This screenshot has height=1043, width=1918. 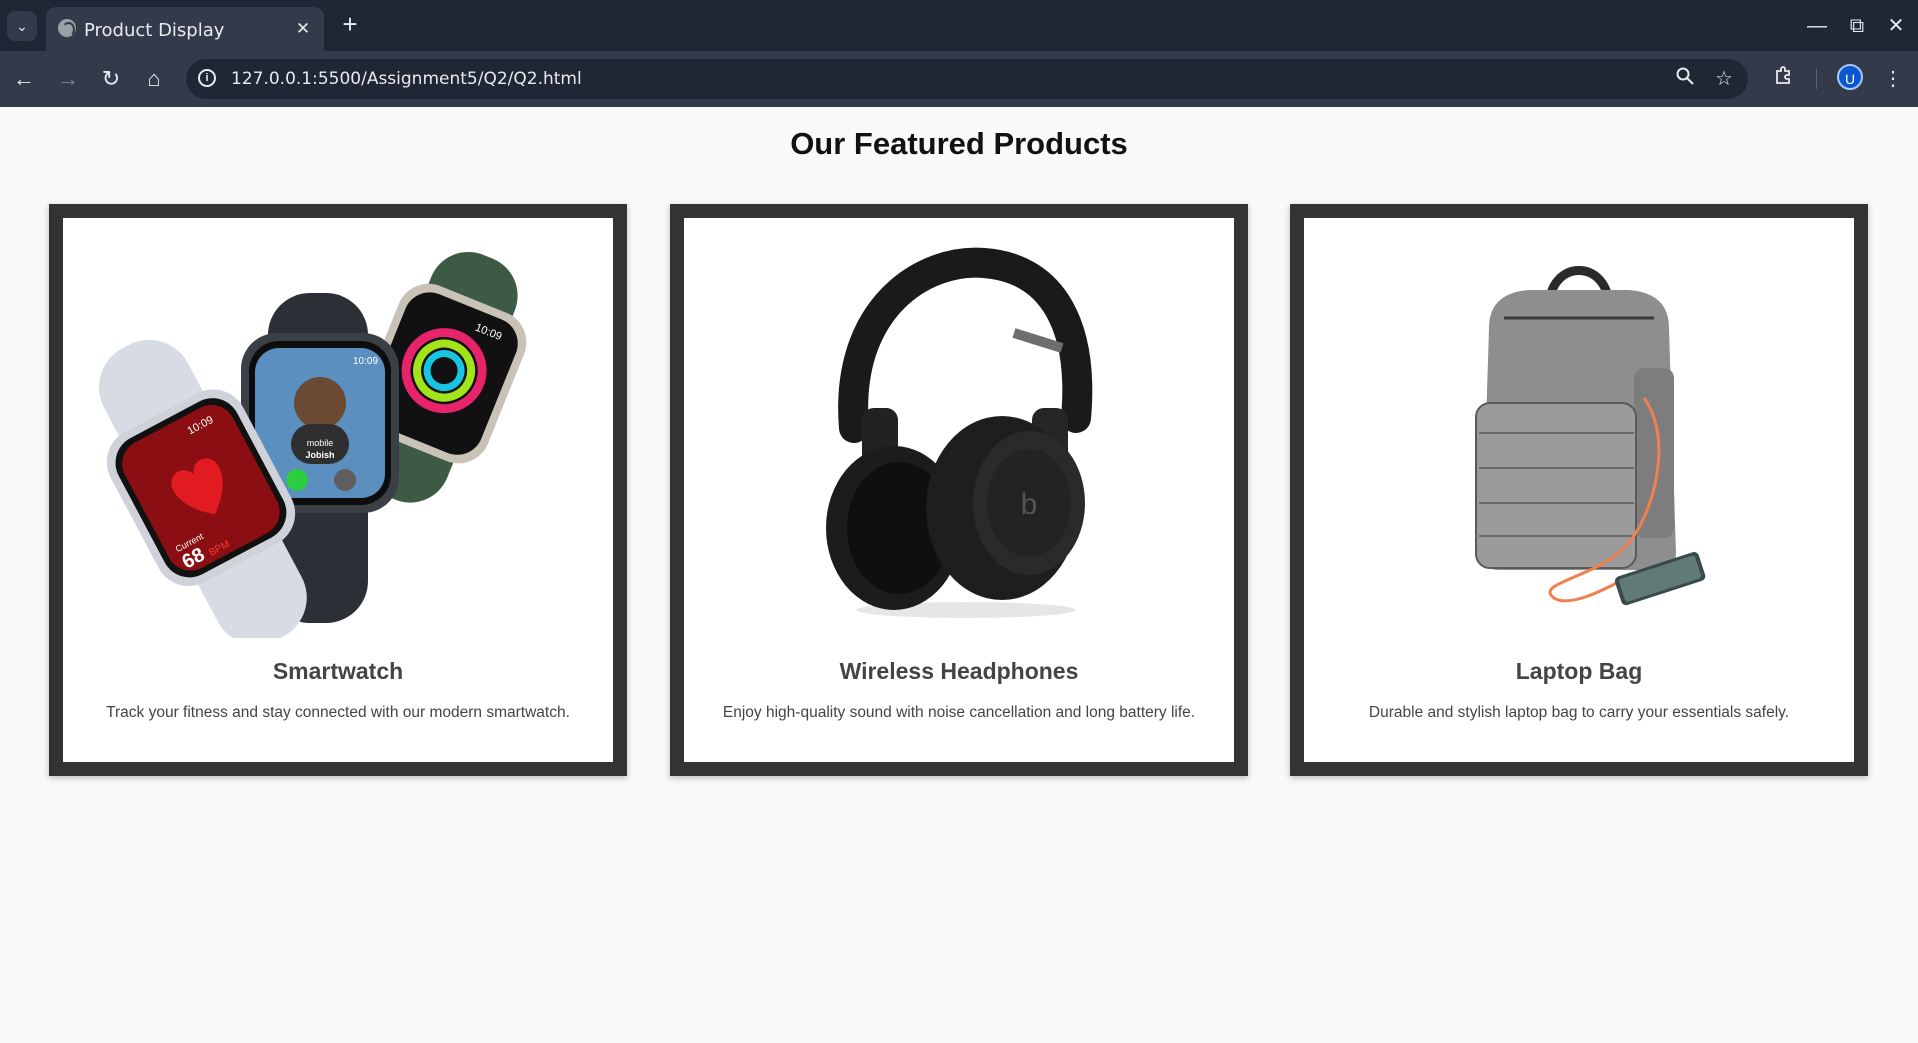 I want to click on tab-strip: ⌄ Product Display ✕ + — ⧉ ✕, so click(x=959, y=25).